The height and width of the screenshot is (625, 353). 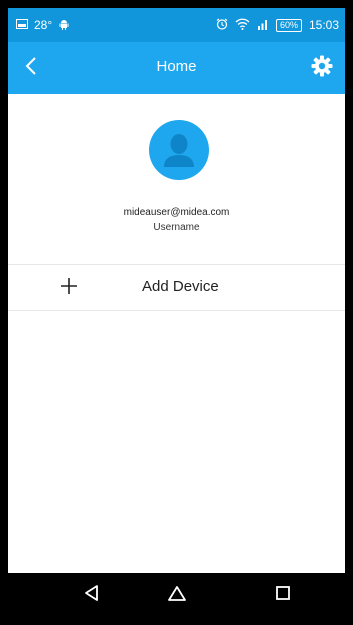 I want to click on user-silhouette-icon, so click(x=179, y=157).